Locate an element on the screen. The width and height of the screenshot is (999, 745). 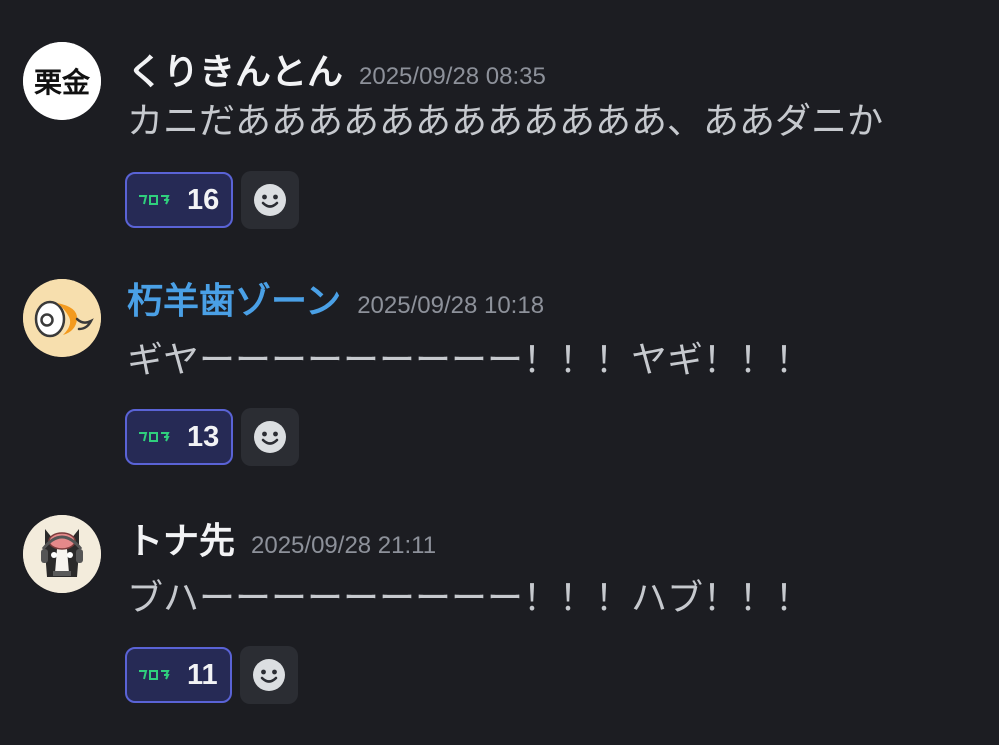
username: 朽羊歯ゾーン is located at coordinates (234, 302).